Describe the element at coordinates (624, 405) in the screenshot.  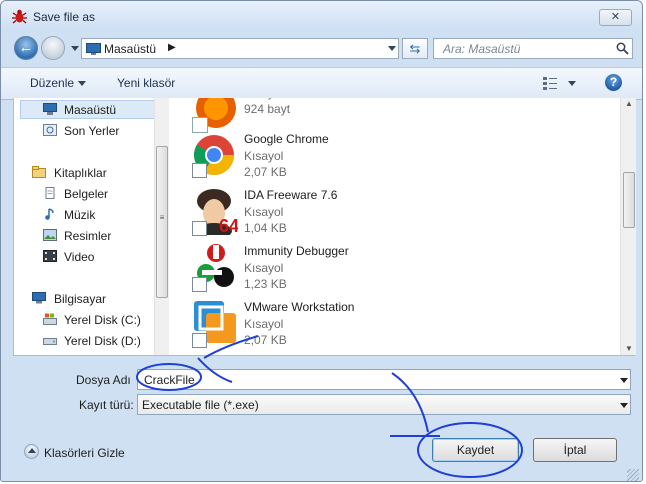
I see `save-type-dropdown-icon` at that location.